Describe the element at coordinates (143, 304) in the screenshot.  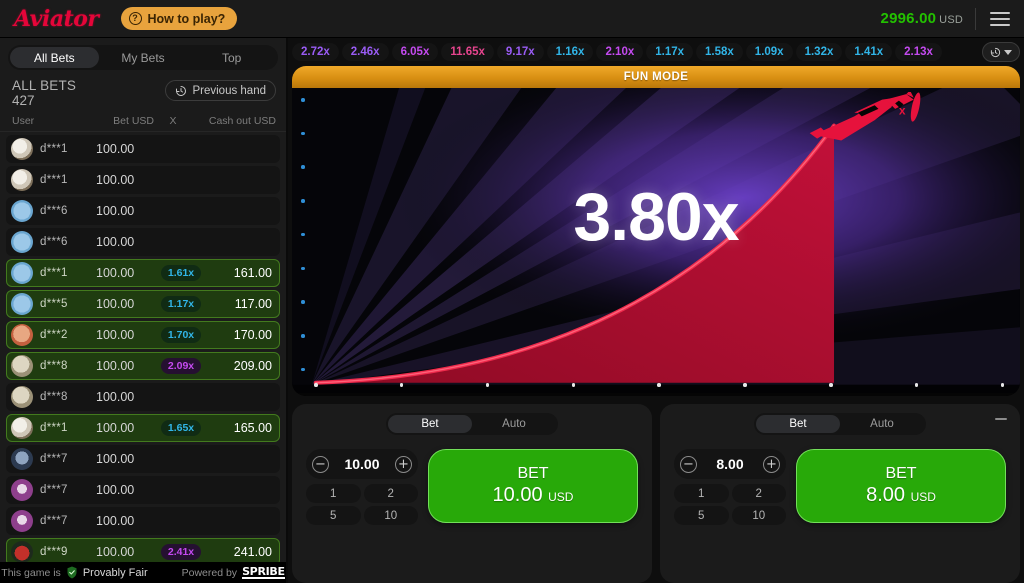
I see `table-row: d***5 100.00 1.17x 117.00` at that location.